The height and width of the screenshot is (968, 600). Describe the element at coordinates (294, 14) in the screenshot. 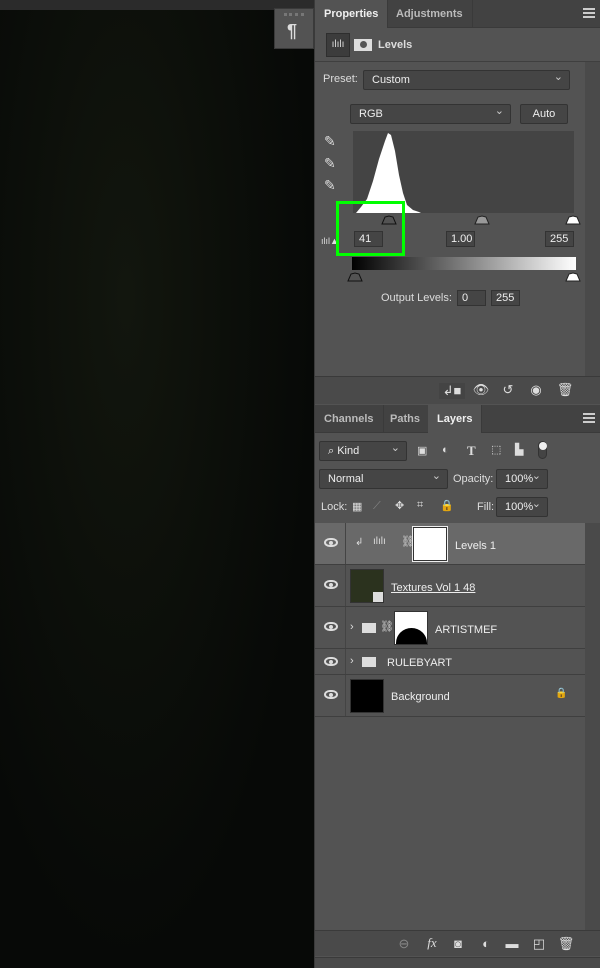

I see `grip-handle` at that location.